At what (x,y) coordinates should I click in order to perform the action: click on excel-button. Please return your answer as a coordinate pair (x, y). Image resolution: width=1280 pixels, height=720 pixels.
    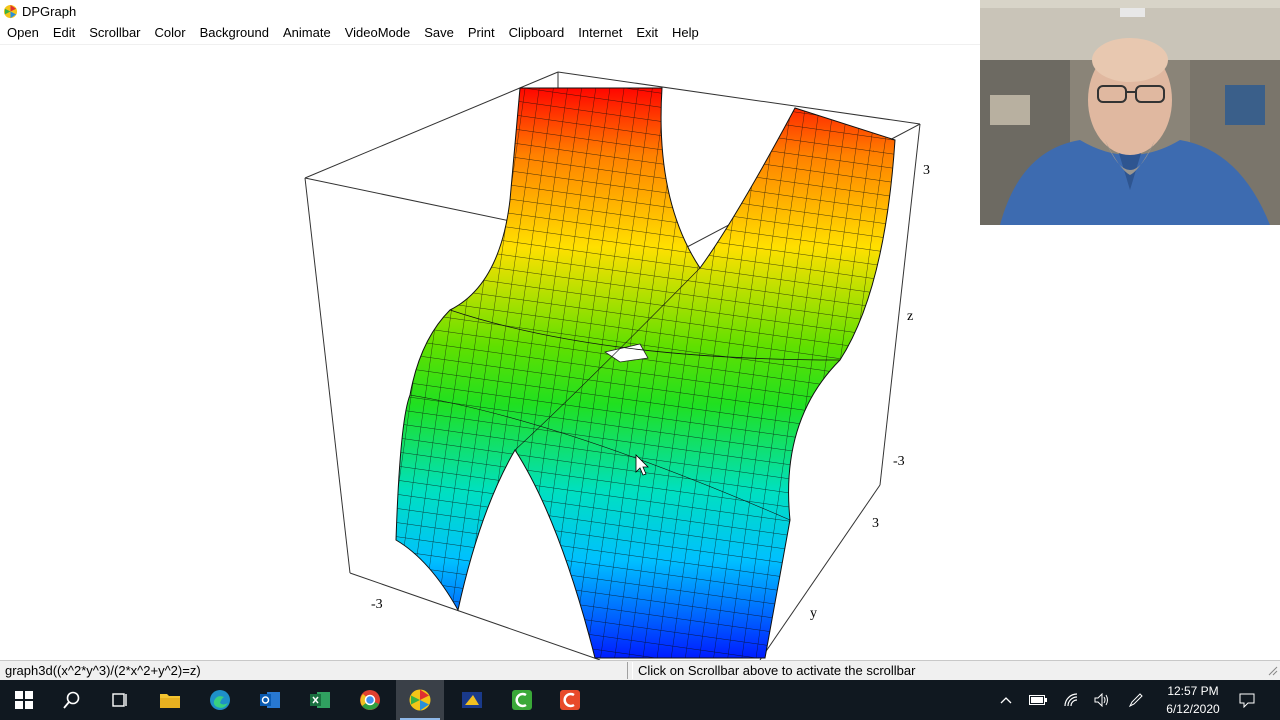
    Looking at the image, I should click on (320, 700).